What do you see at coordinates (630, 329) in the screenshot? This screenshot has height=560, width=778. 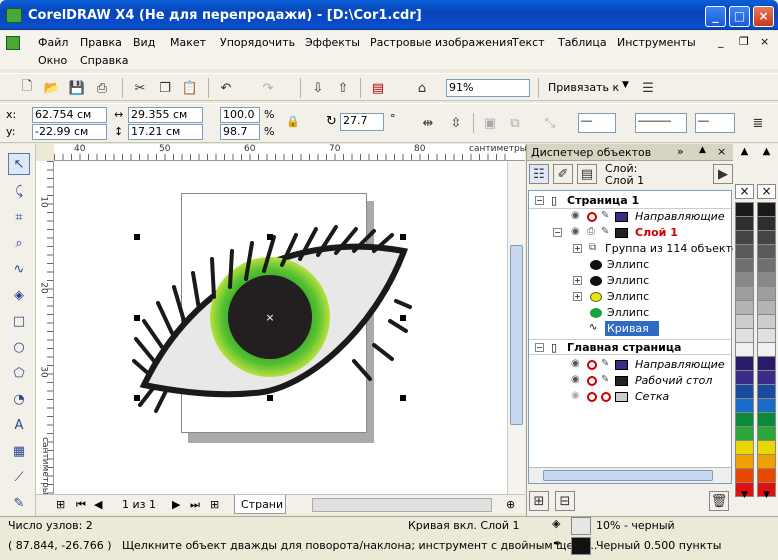 I see `tree-row-curve: ∿ Кривая` at bounding box center [630, 329].